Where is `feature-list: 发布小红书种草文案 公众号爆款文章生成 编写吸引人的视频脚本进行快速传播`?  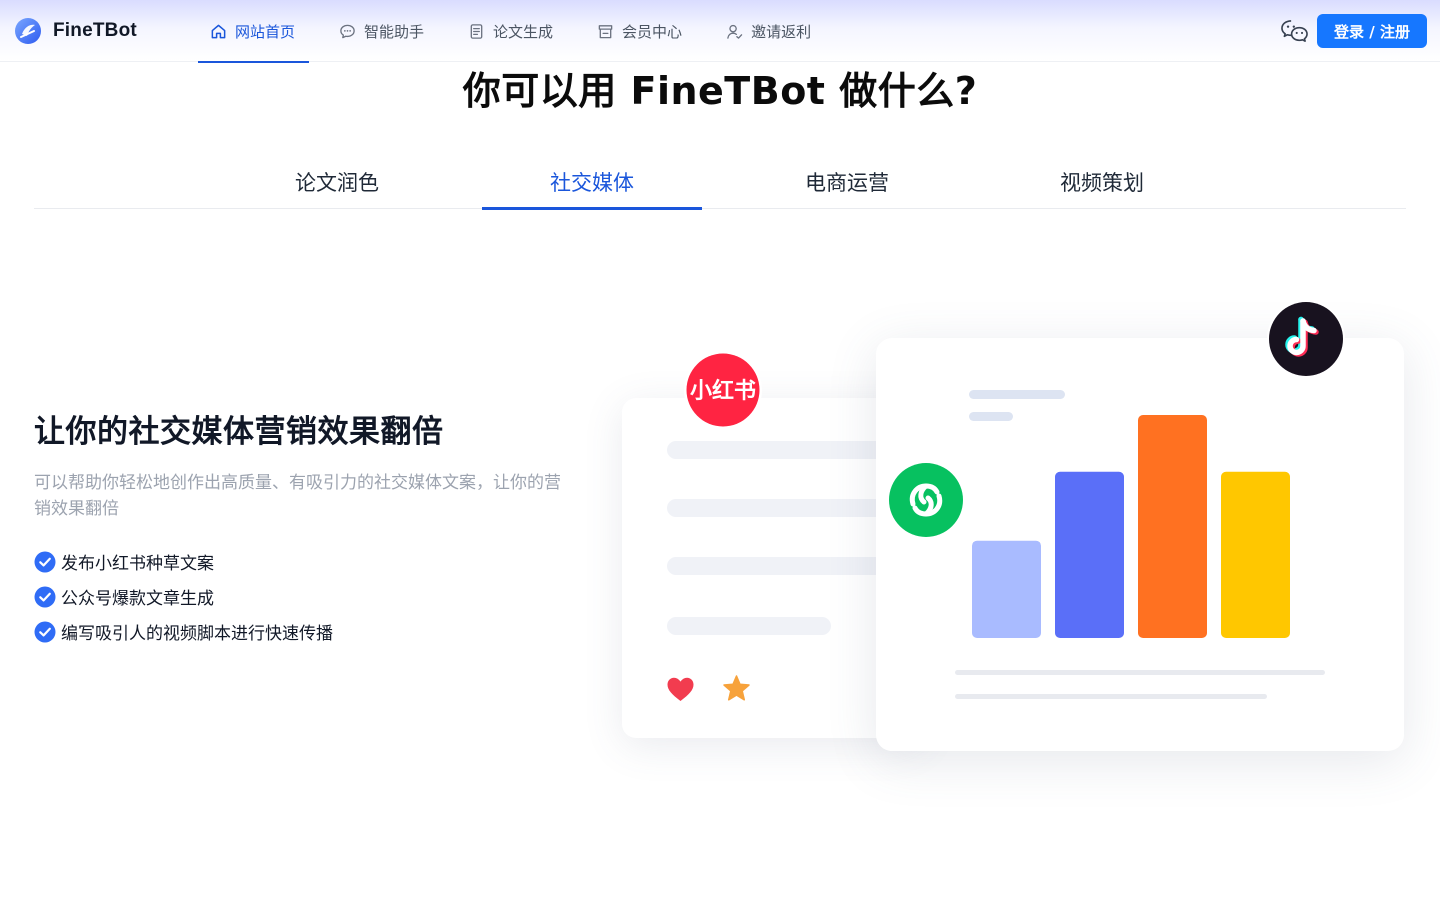
feature-list: 发布小红书种草文案 公众号爆款文章生成 编写吸引人的视频脚本进行快速传播 is located at coordinates (183, 596).